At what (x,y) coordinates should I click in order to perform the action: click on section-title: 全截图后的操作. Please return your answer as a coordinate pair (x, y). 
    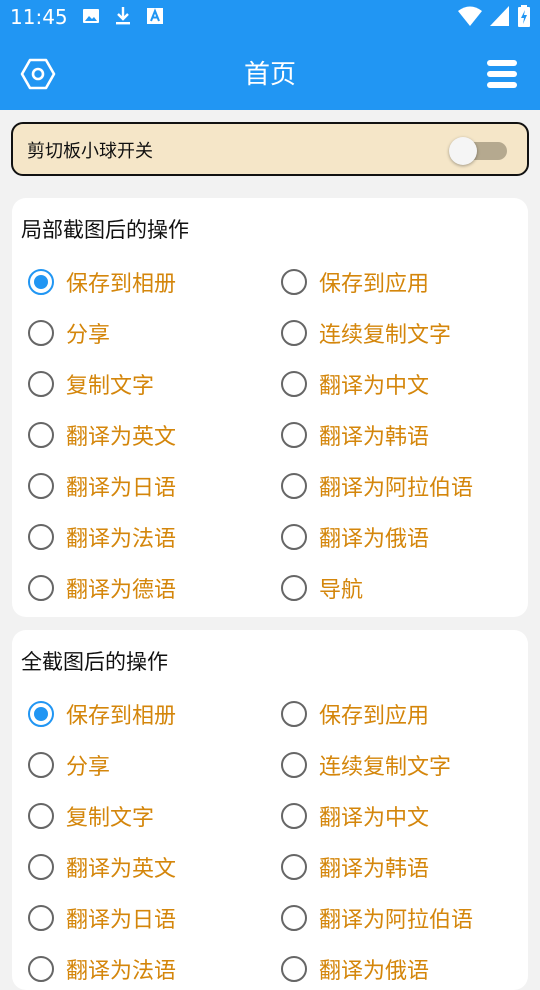
    Looking at the image, I should click on (94, 662).